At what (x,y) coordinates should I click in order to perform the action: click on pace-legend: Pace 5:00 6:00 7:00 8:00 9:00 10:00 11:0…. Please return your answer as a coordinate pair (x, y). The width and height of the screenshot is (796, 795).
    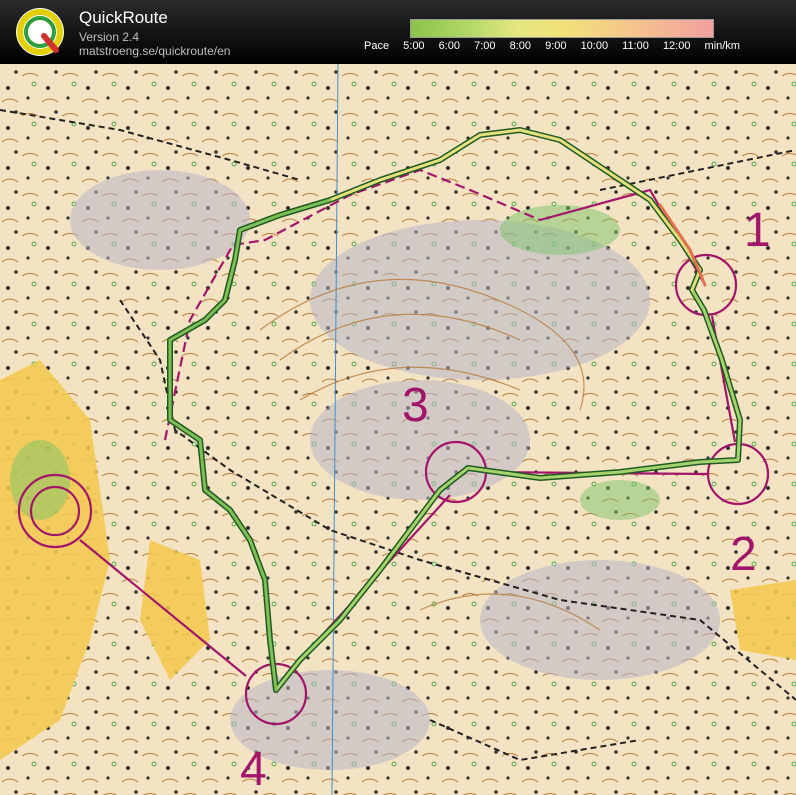
    Looking at the image, I should click on (557, 46).